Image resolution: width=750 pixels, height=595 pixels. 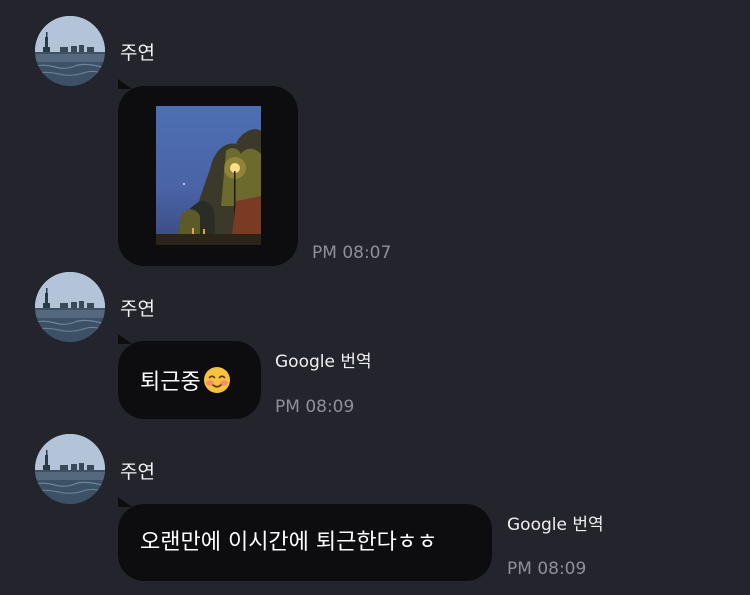 I want to click on smiling-blushing-face-emoji-icon, so click(x=216, y=380).